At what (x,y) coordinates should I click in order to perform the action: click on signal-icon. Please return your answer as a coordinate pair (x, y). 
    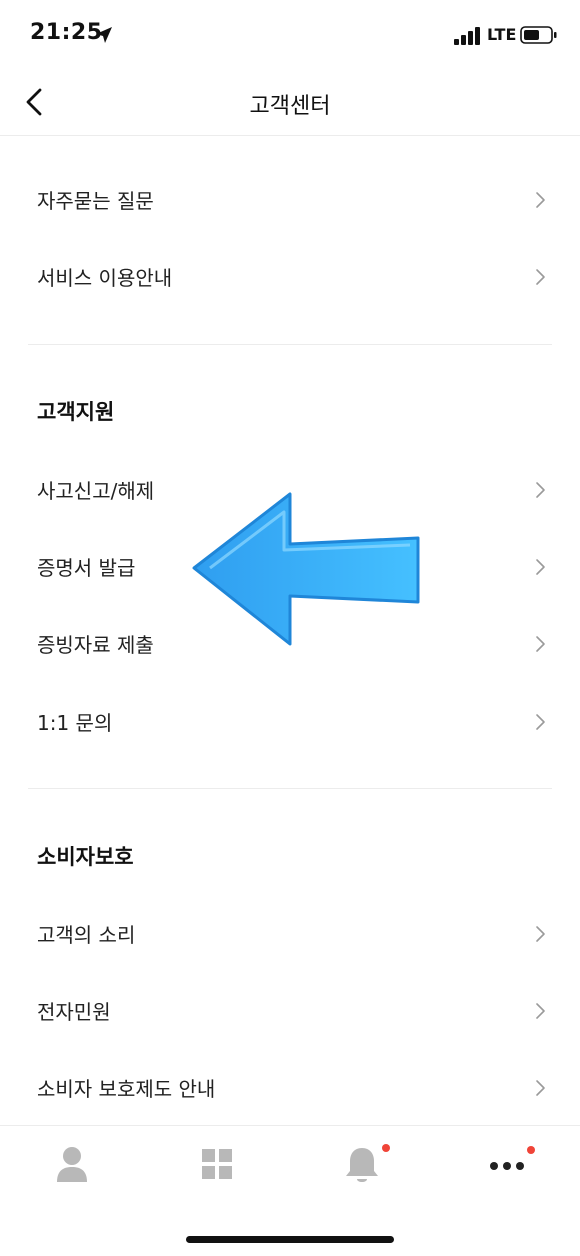
    Looking at the image, I should click on (467, 36).